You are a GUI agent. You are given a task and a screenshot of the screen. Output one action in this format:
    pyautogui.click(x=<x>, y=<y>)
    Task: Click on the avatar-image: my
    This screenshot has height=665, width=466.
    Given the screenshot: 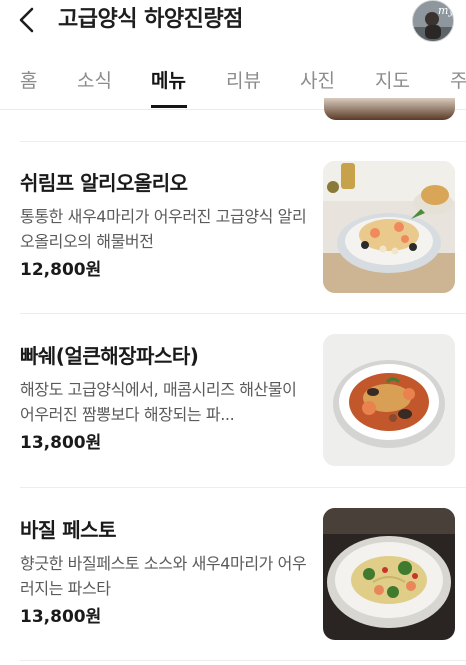 What is the action you would take?
    pyautogui.click(x=433, y=21)
    